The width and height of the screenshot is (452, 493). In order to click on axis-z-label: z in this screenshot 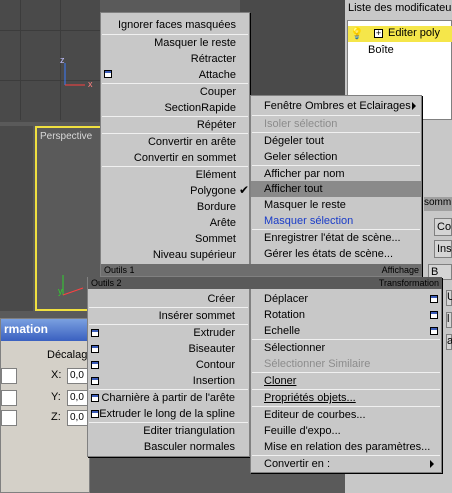, I will do `click(62, 60)`.